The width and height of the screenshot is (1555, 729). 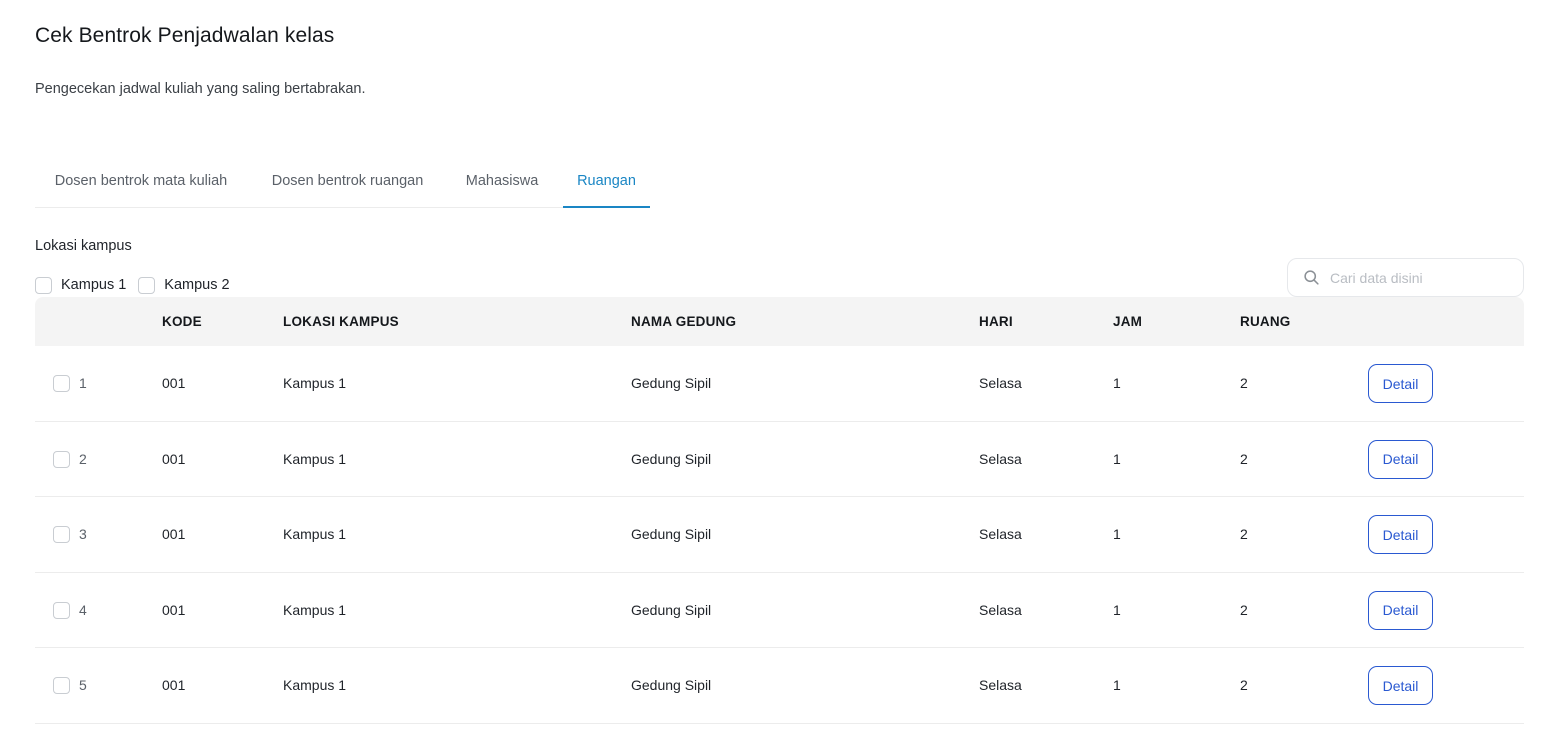 I want to click on tab-dosen-bentrok-ruangan: Dosen bentrok ruangan, so click(x=347, y=184).